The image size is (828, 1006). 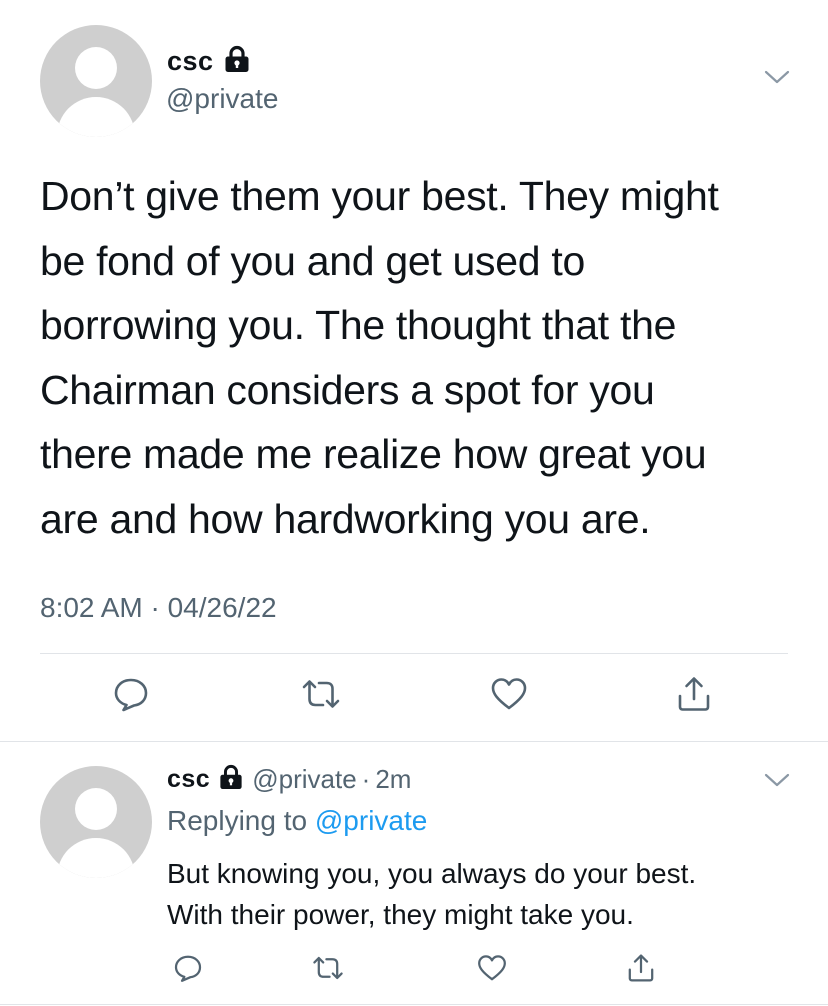 I want to click on replying-to-link: @private, so click(x=371, y=820).